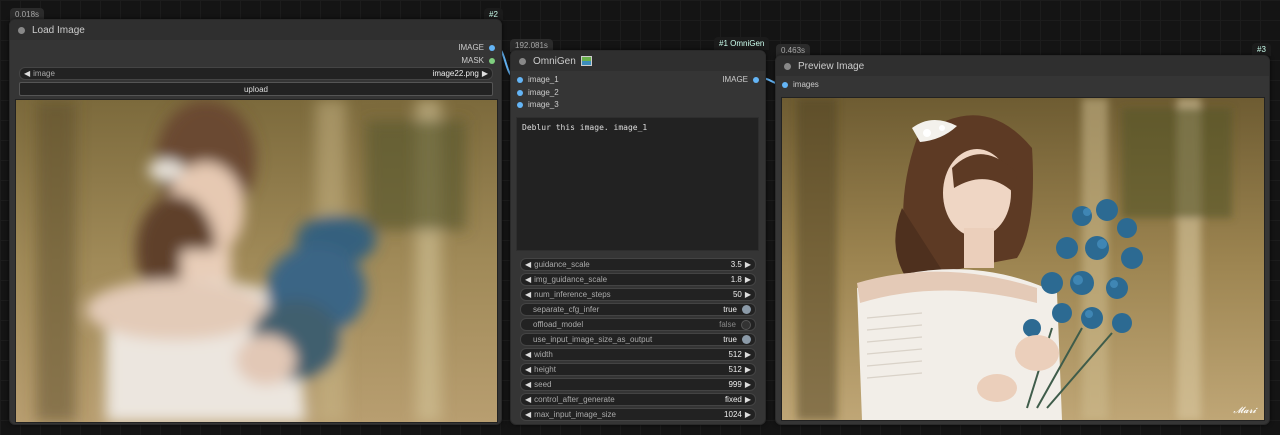  I want to click on input-slot-image-3: image_3, so click(538, 104).